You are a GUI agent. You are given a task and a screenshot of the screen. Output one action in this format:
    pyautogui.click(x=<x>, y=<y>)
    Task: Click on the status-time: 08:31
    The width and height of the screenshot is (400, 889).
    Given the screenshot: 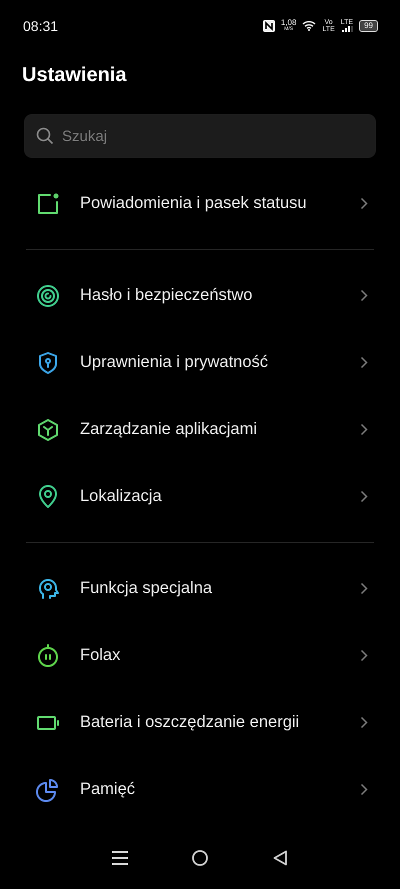 What is the action you would take?
    pyautogui.click(x=40, y=26)
    